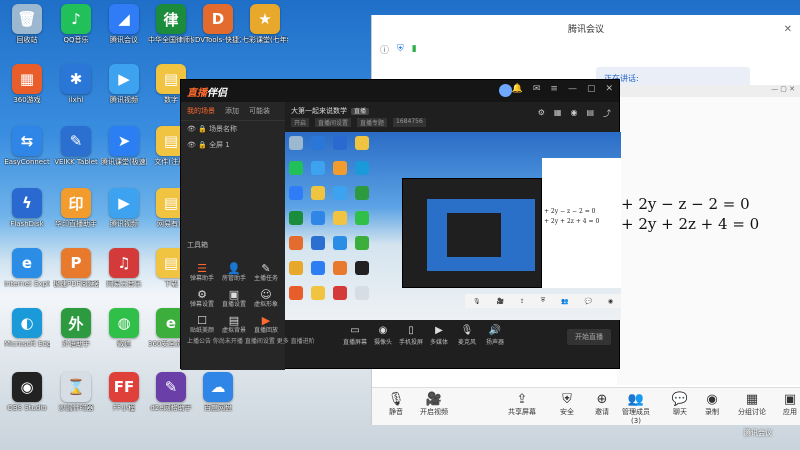 This screenshot has height=450, width=800. I want to click on toolbar-label: 管理成员(3), so click(636, 416).